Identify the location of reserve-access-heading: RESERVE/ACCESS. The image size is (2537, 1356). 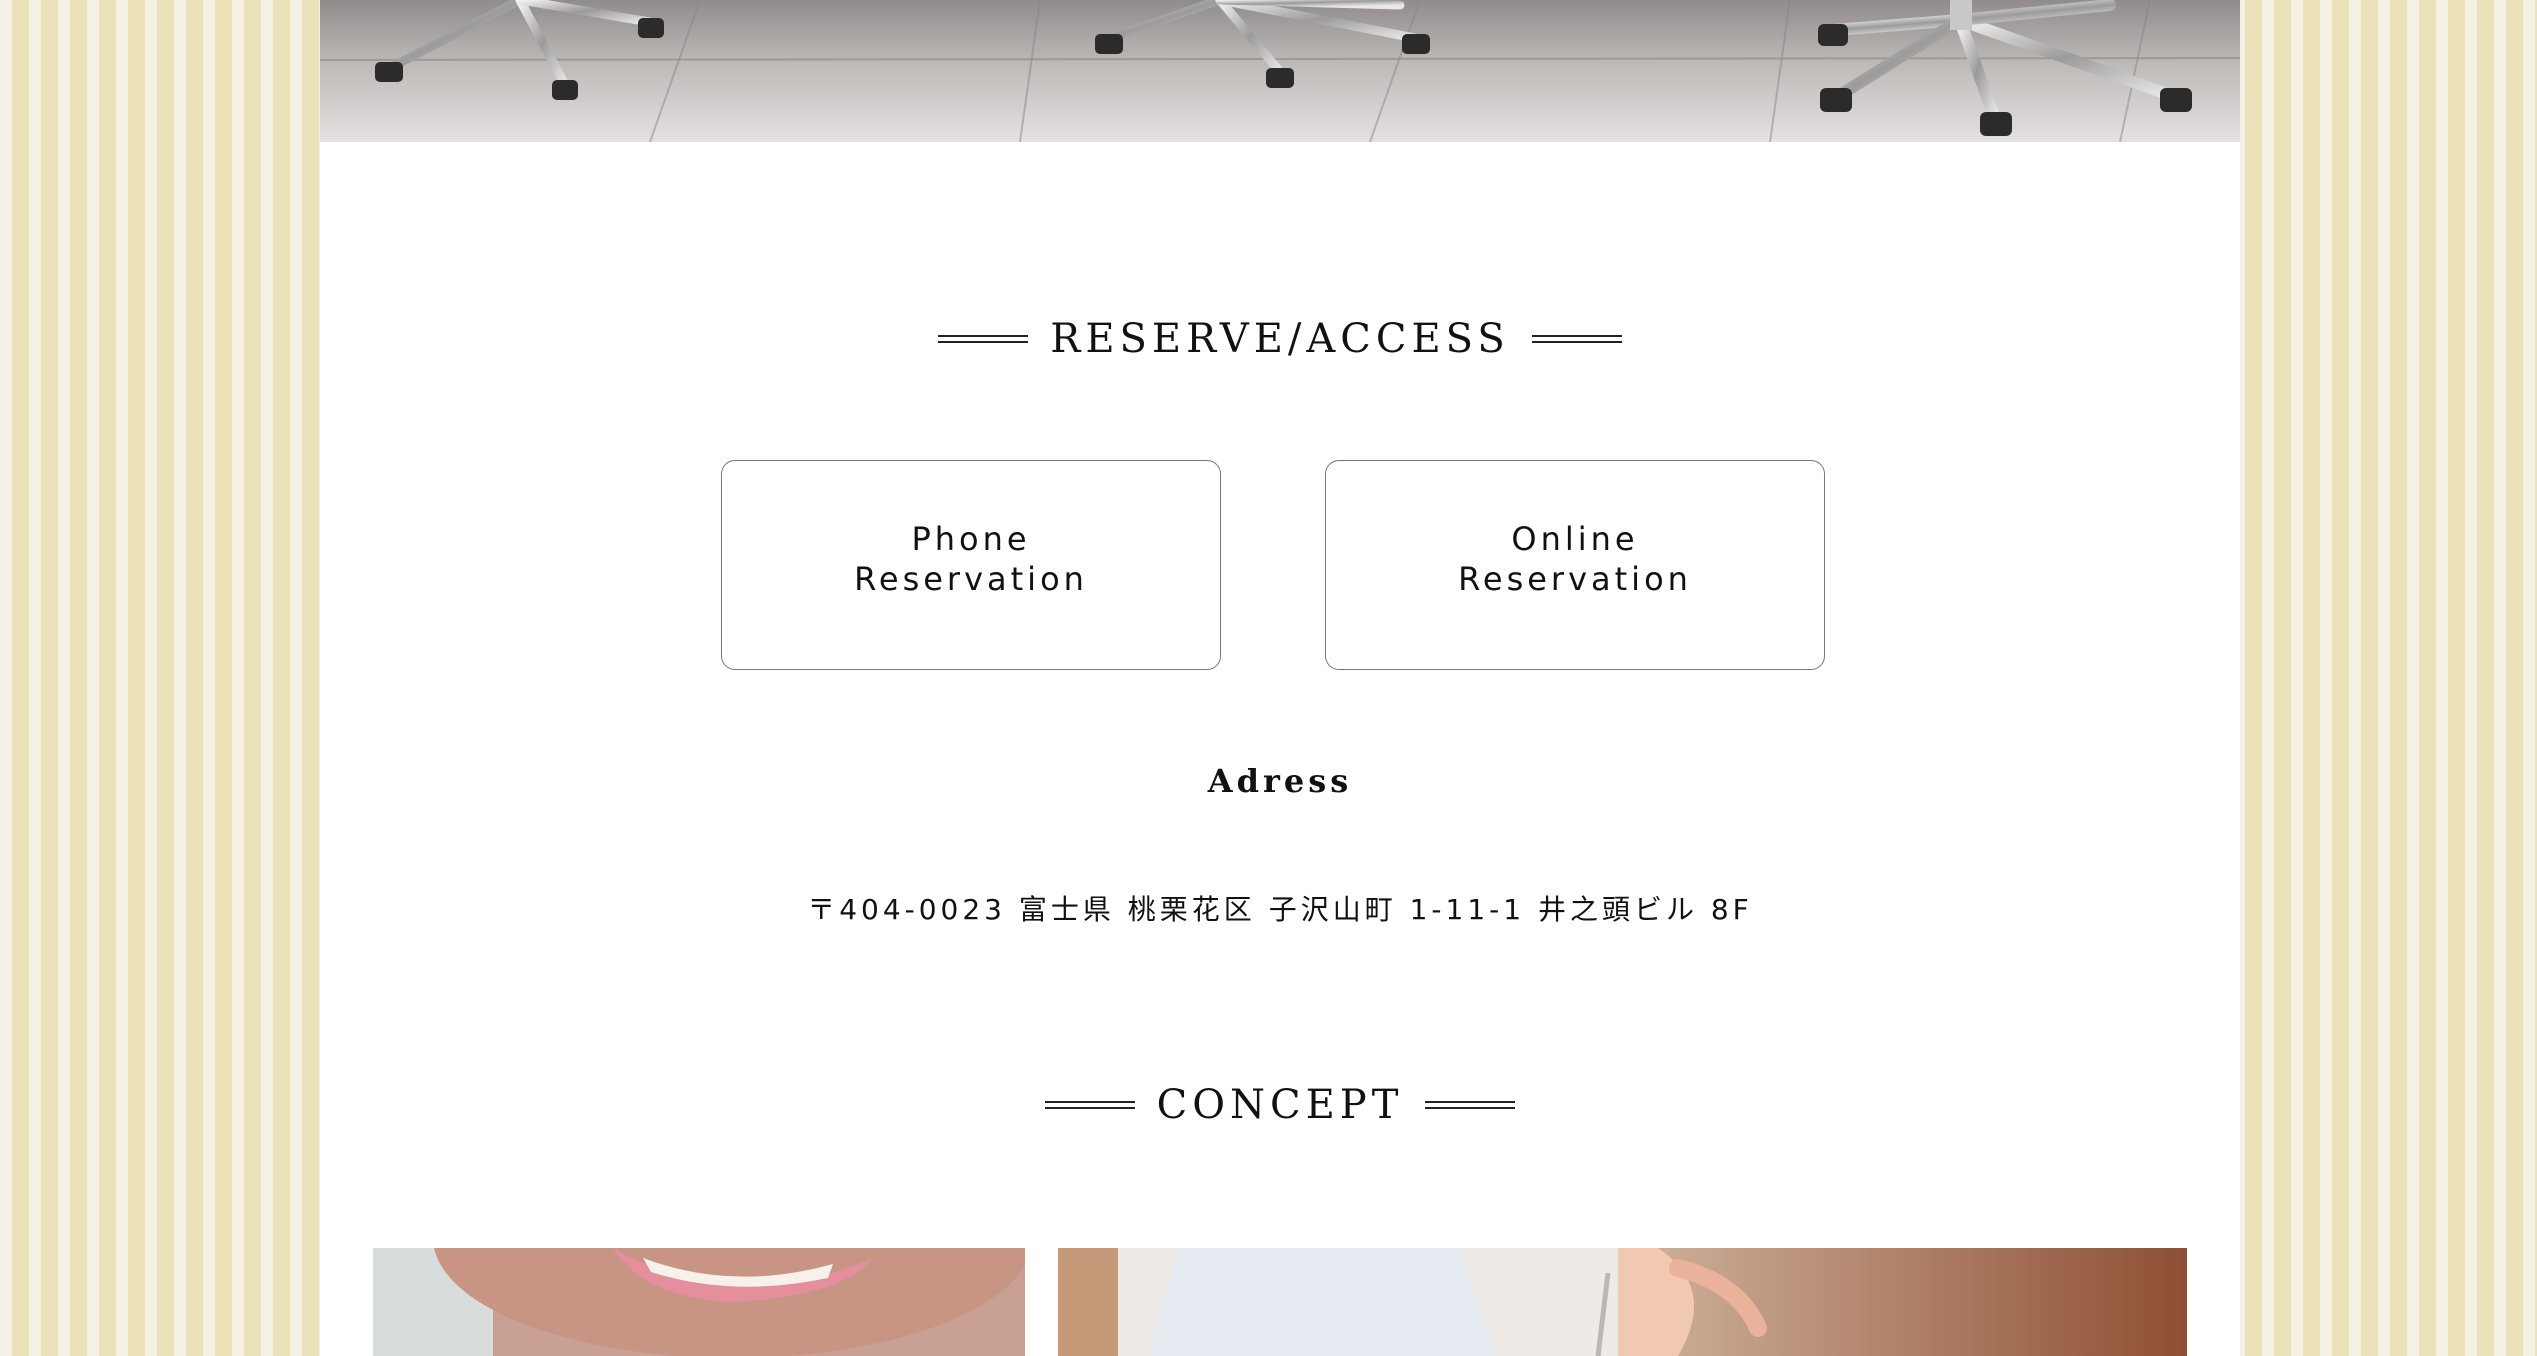
(1280, 339).